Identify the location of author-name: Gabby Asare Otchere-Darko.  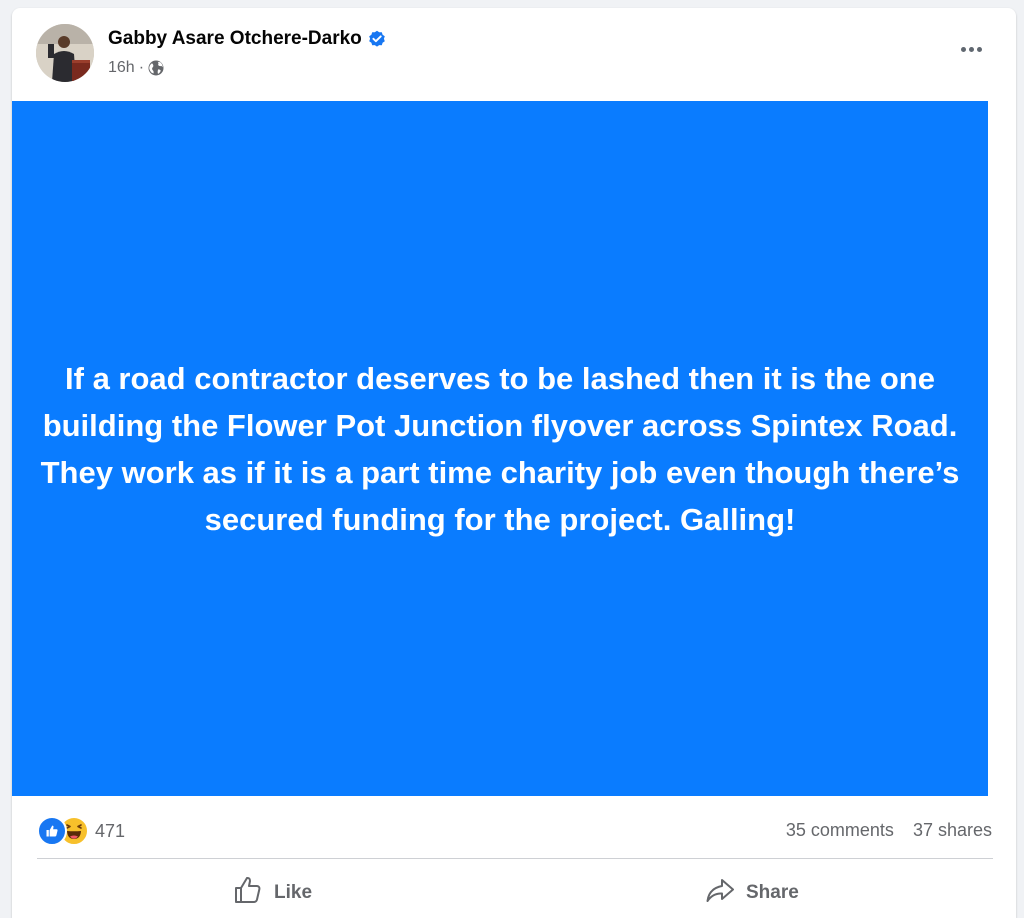
(235, 39).